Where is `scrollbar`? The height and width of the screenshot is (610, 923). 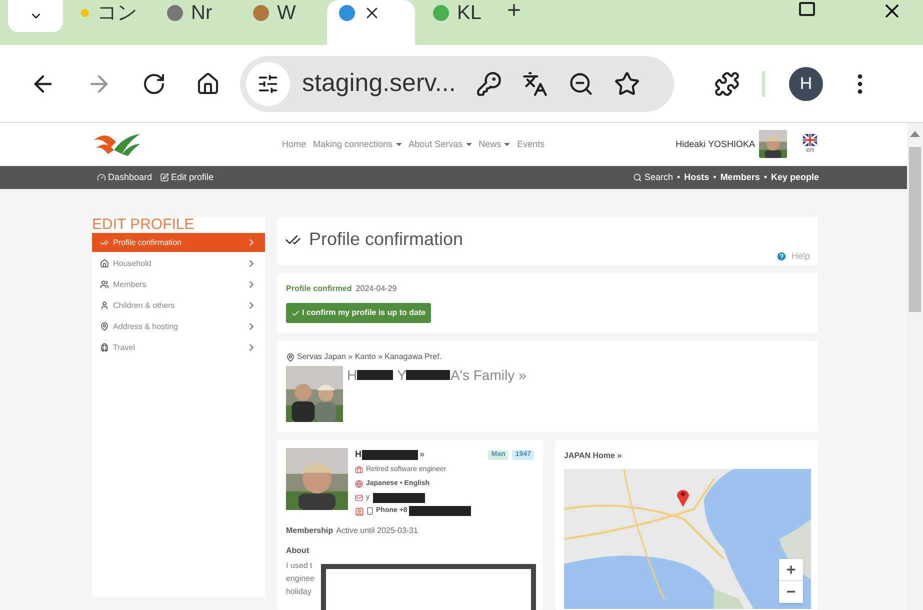 scrollbar is located at coordinates (915, 366).